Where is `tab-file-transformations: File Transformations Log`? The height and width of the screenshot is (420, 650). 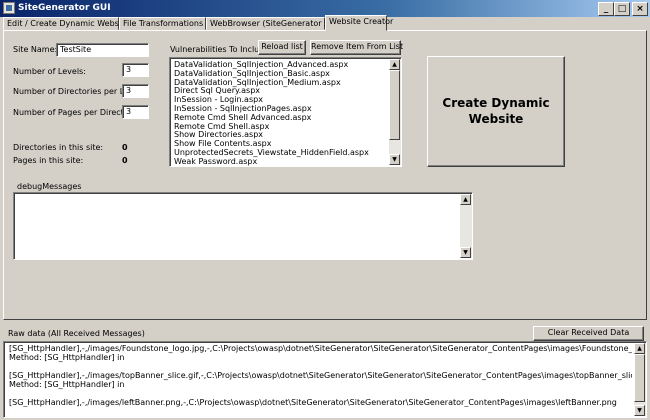
tab-file-transformations: File Transformations Log is located at coordinates (169, 23).